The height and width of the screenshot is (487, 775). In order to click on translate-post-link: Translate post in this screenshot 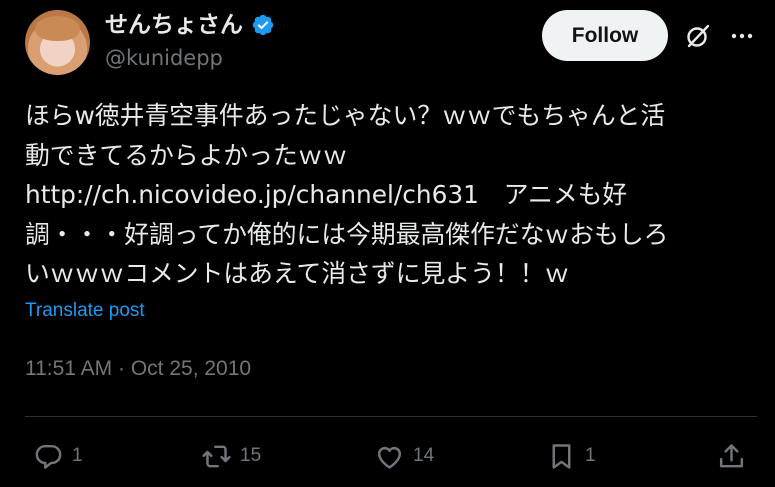, I will do `click(85, 311)`.